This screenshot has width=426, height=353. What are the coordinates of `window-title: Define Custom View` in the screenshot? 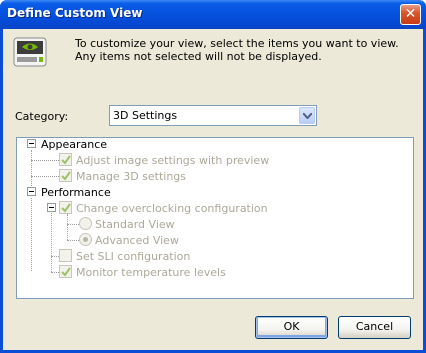 It's located at (75, 13).